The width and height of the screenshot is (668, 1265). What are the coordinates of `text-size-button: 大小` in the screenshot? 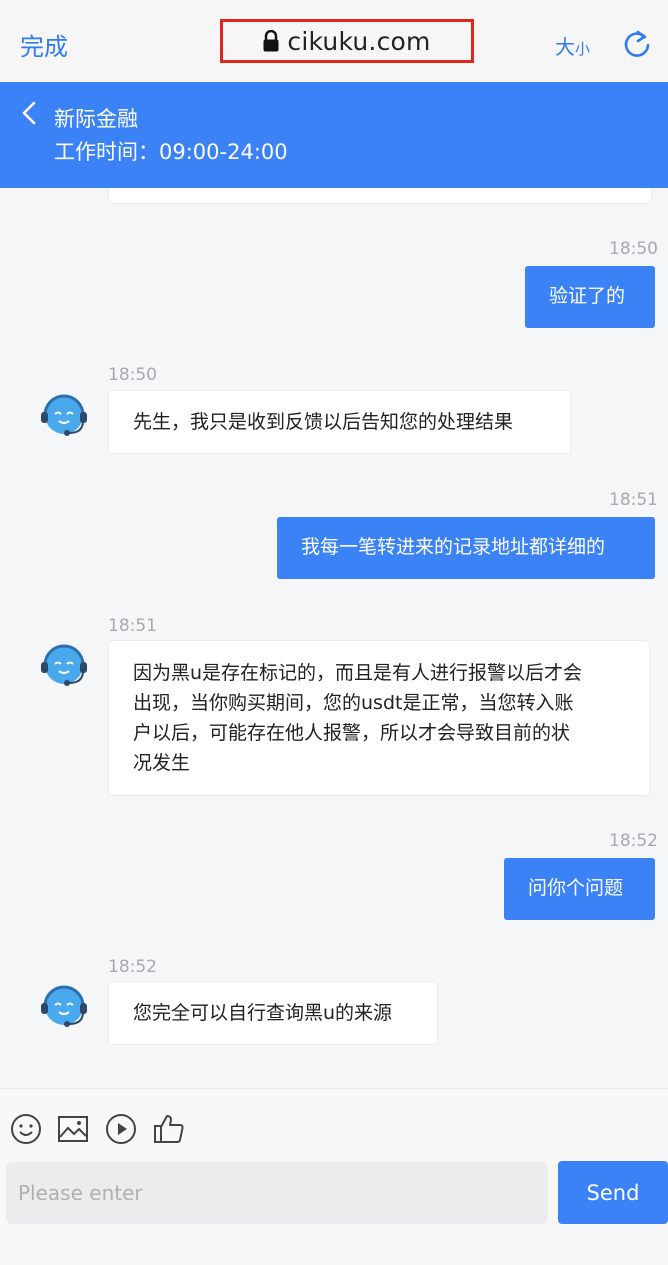 It's located at (572, 45).